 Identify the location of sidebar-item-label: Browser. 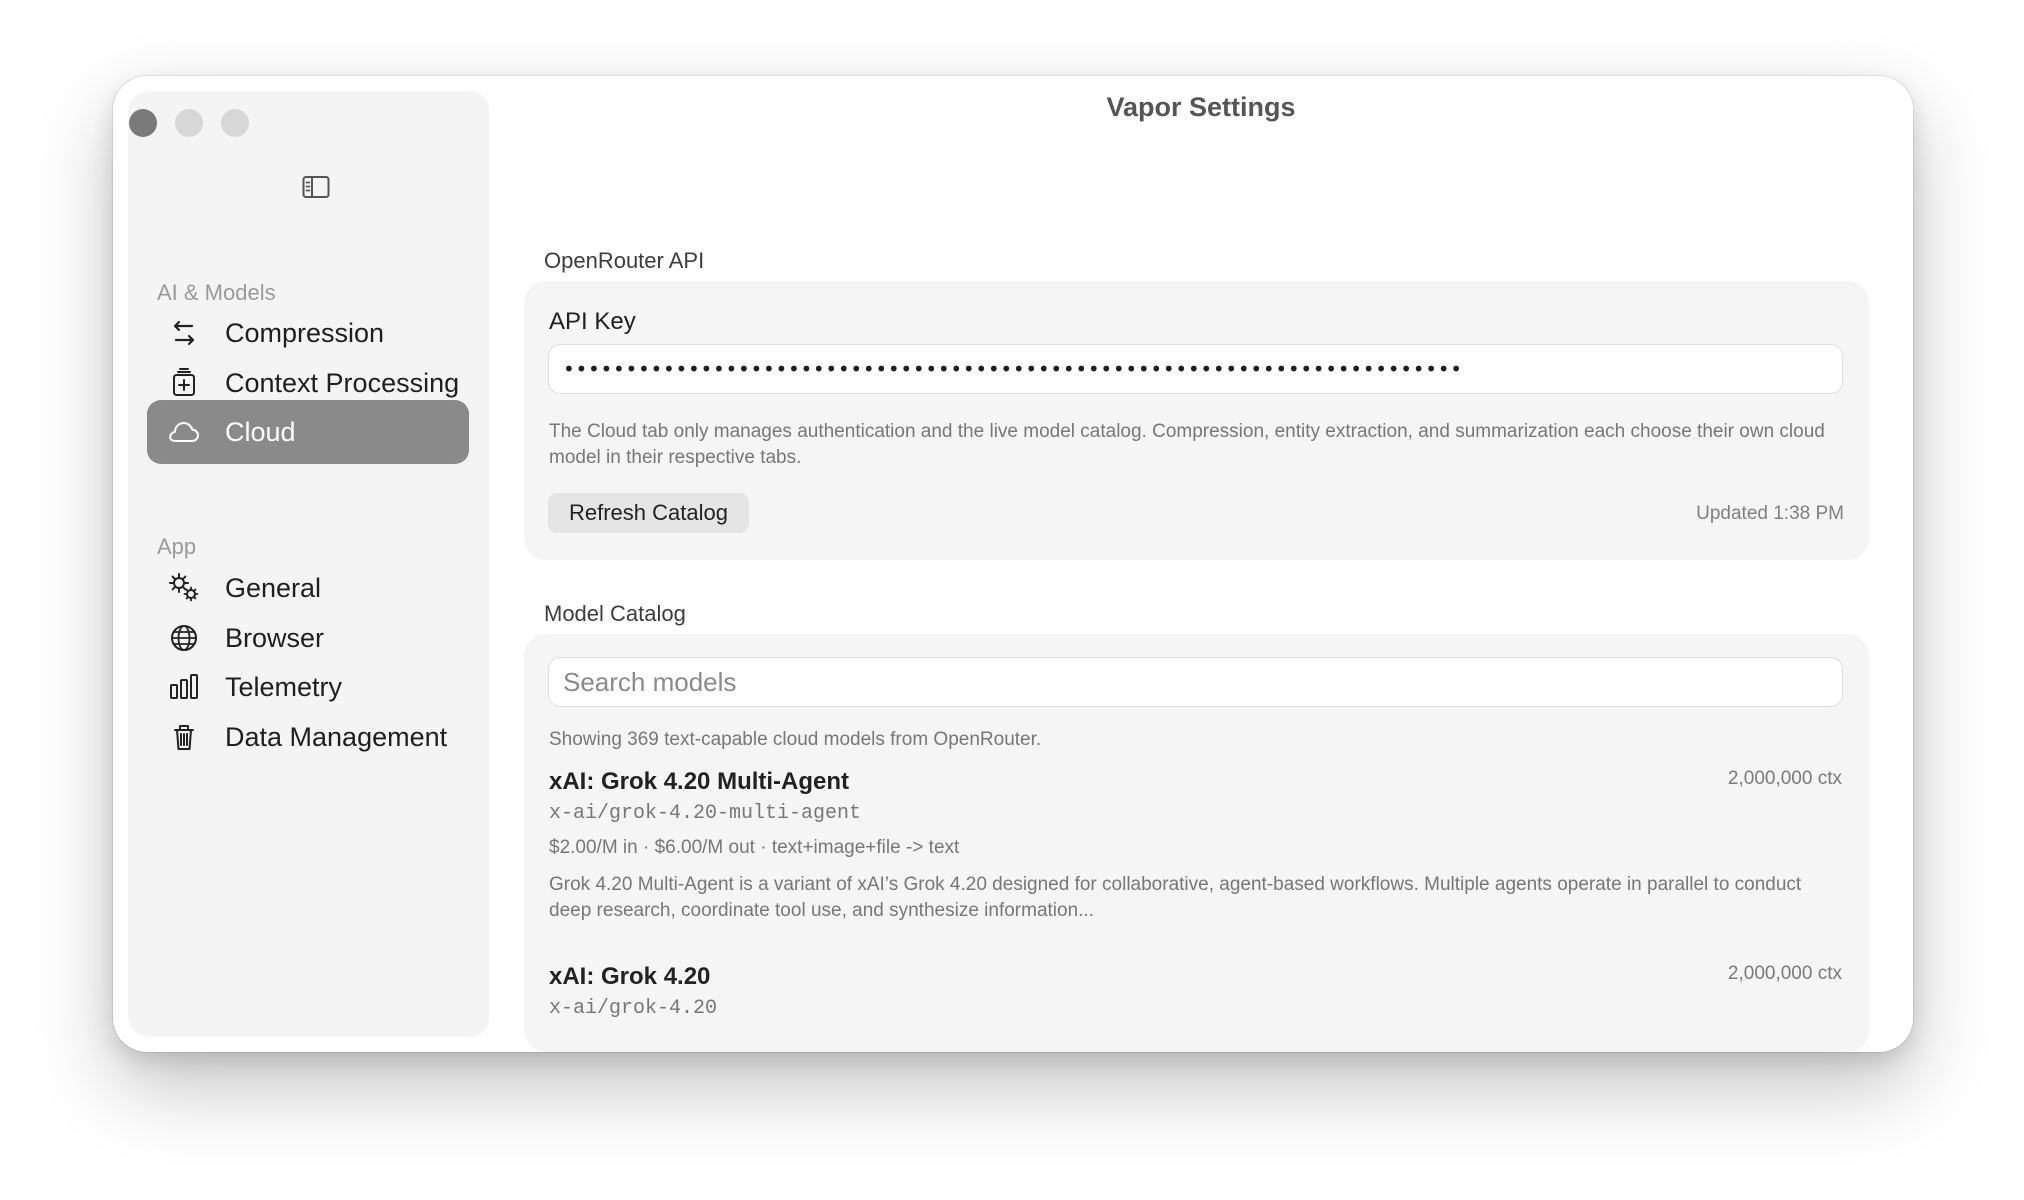
(275, 637).